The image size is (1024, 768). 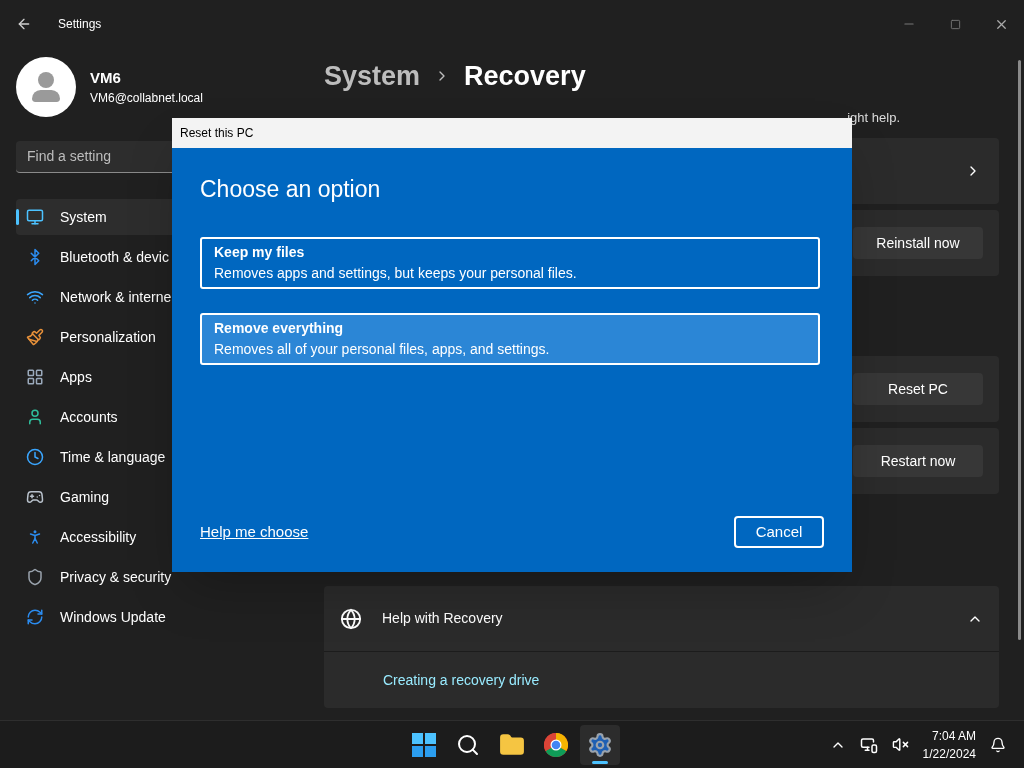 I want to click on clock-time: 7:04 AM, so click(x=953, y=735).